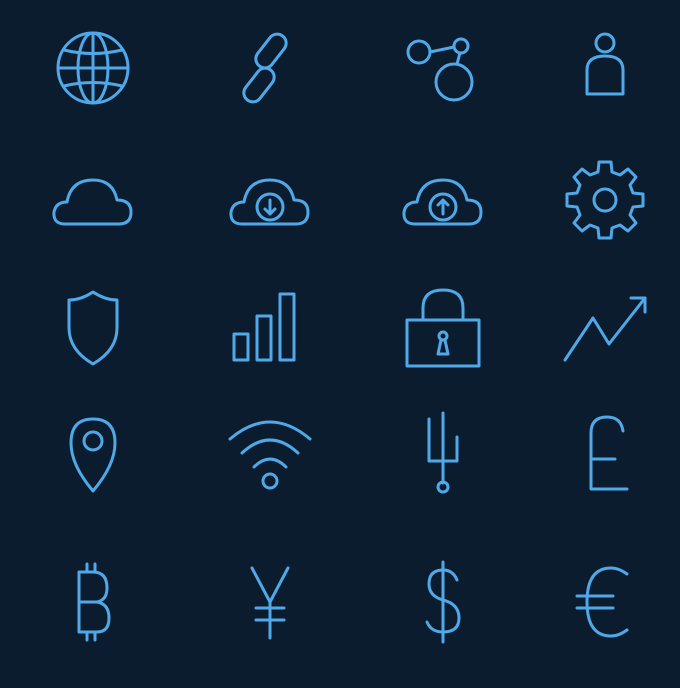 The width and height of the screenshot is (680, 688). What do you see at coordinates (609, 452) in the screenshot?
I see `pound-icon` at bounding box center [609, 452].